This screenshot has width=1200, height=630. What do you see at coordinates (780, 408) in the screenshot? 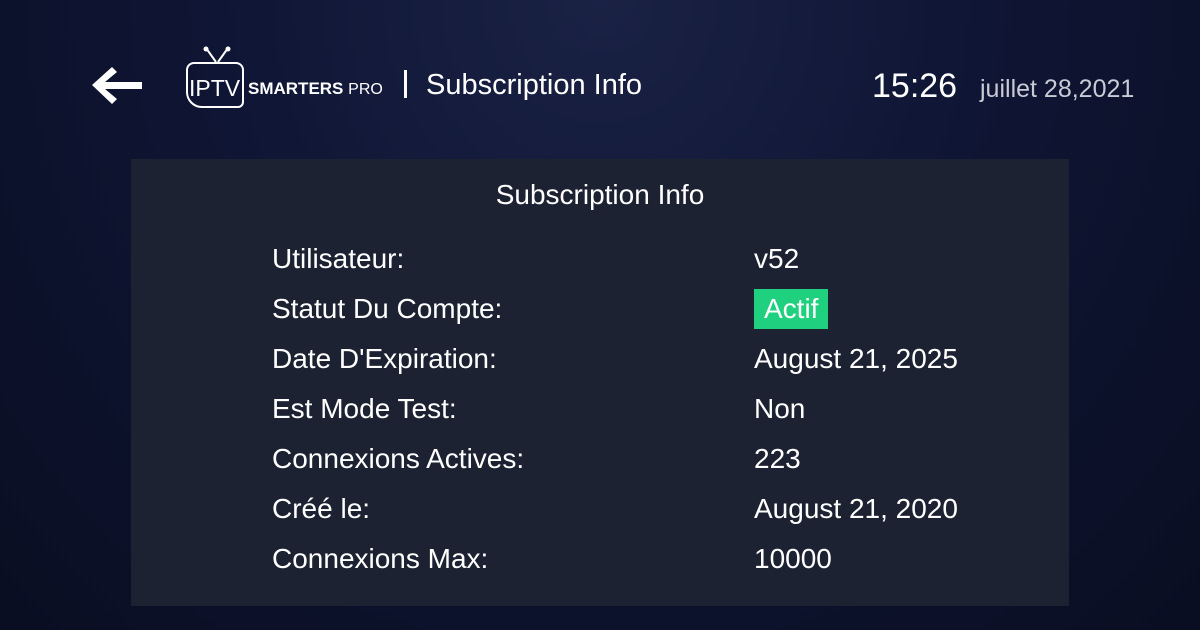
I see `info-value: Non` at bounding box center [780, 408].